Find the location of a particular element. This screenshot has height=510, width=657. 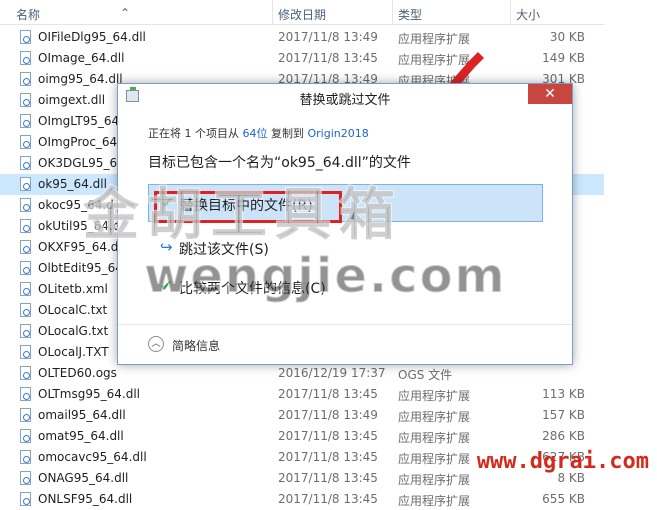

progress-prefix: 正在将 1 个项目从 is located at coordinates (195, 133).